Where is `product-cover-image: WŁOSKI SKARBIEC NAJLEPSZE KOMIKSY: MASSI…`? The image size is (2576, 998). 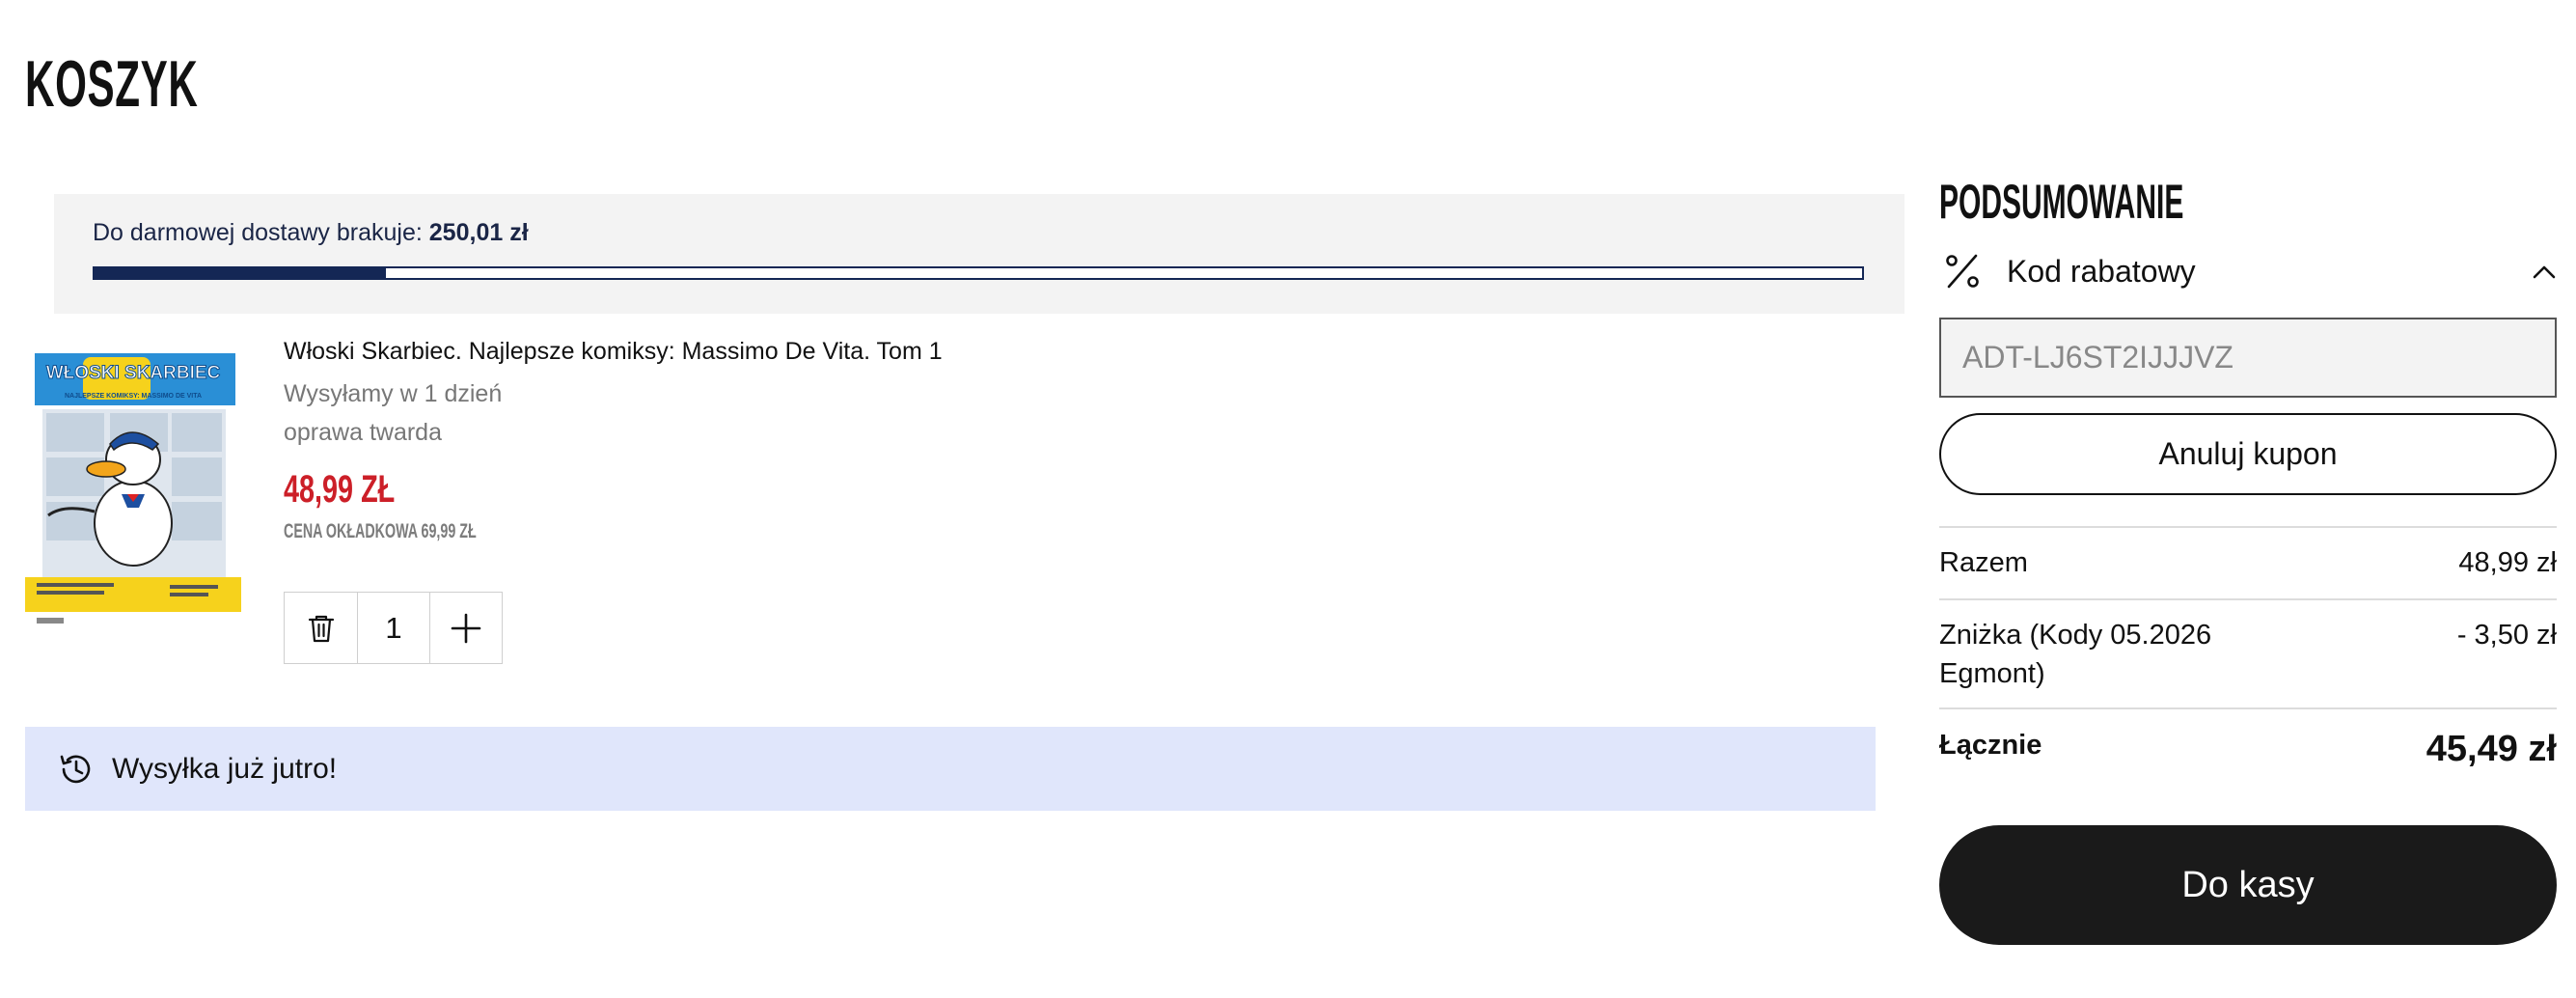 product-cover-image: WŁOSKI SKARBIEC NAJLEPSZE KOMIKSY: MASSI… is located at coordinates (133, 492).